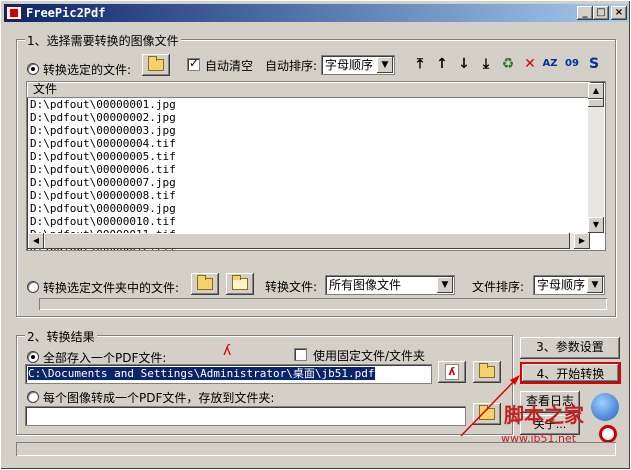  Describe the element at coordinates (570, 348) in the screenshot. I see `settings-button: 3、参数设置` at that location.